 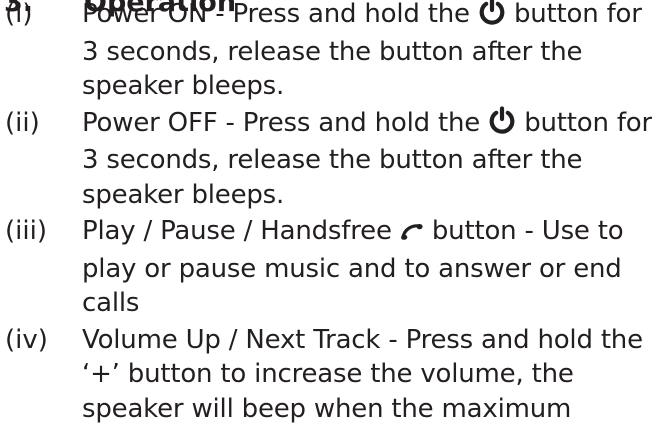 What do you see at coordinates (22, 122) in the screenshot?
I see `item-label: (ii)` at bounding box center [22, 122].